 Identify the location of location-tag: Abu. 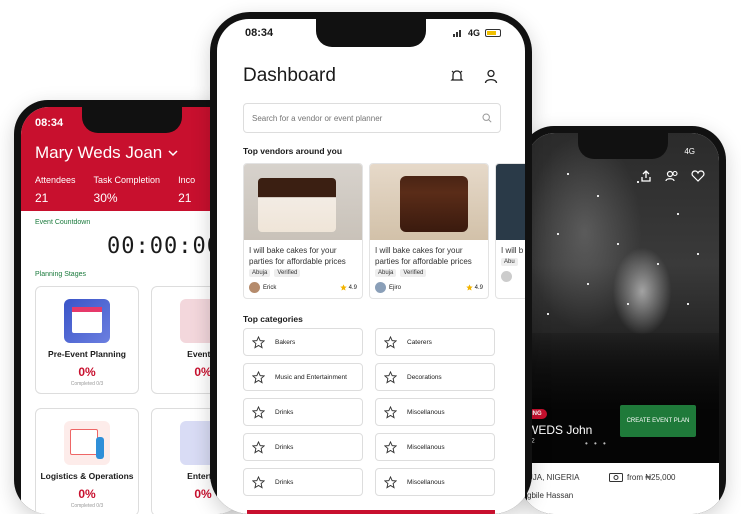
(509, 262).